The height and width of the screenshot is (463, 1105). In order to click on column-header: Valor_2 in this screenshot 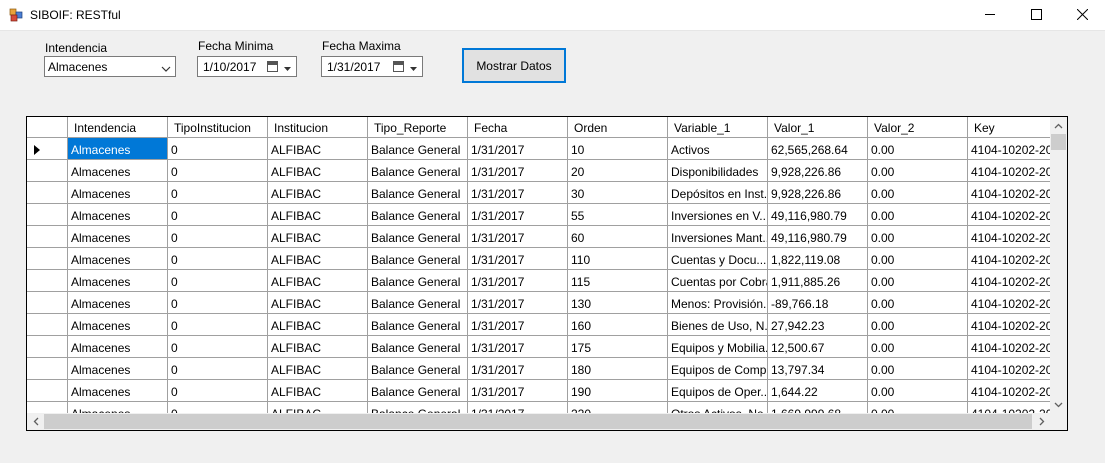, I will do `click(918, 127)`.